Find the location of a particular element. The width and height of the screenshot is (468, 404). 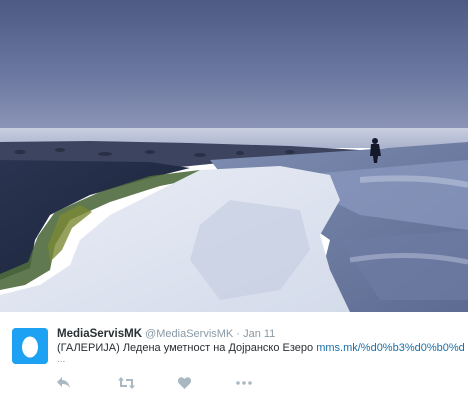

tweet-header: MediaServisMK @MediaServisMK · Jan 11 is located at coordinates (166, 334).